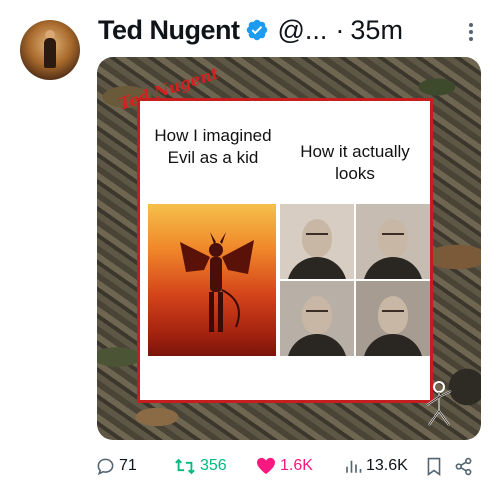 This screenshot has height=498, width=500. What do you see at coordinates (213, 146) in the screenshot?
I see `meme-left-label: How I imagined Evil as a kid` at bounding box center [213, 146].